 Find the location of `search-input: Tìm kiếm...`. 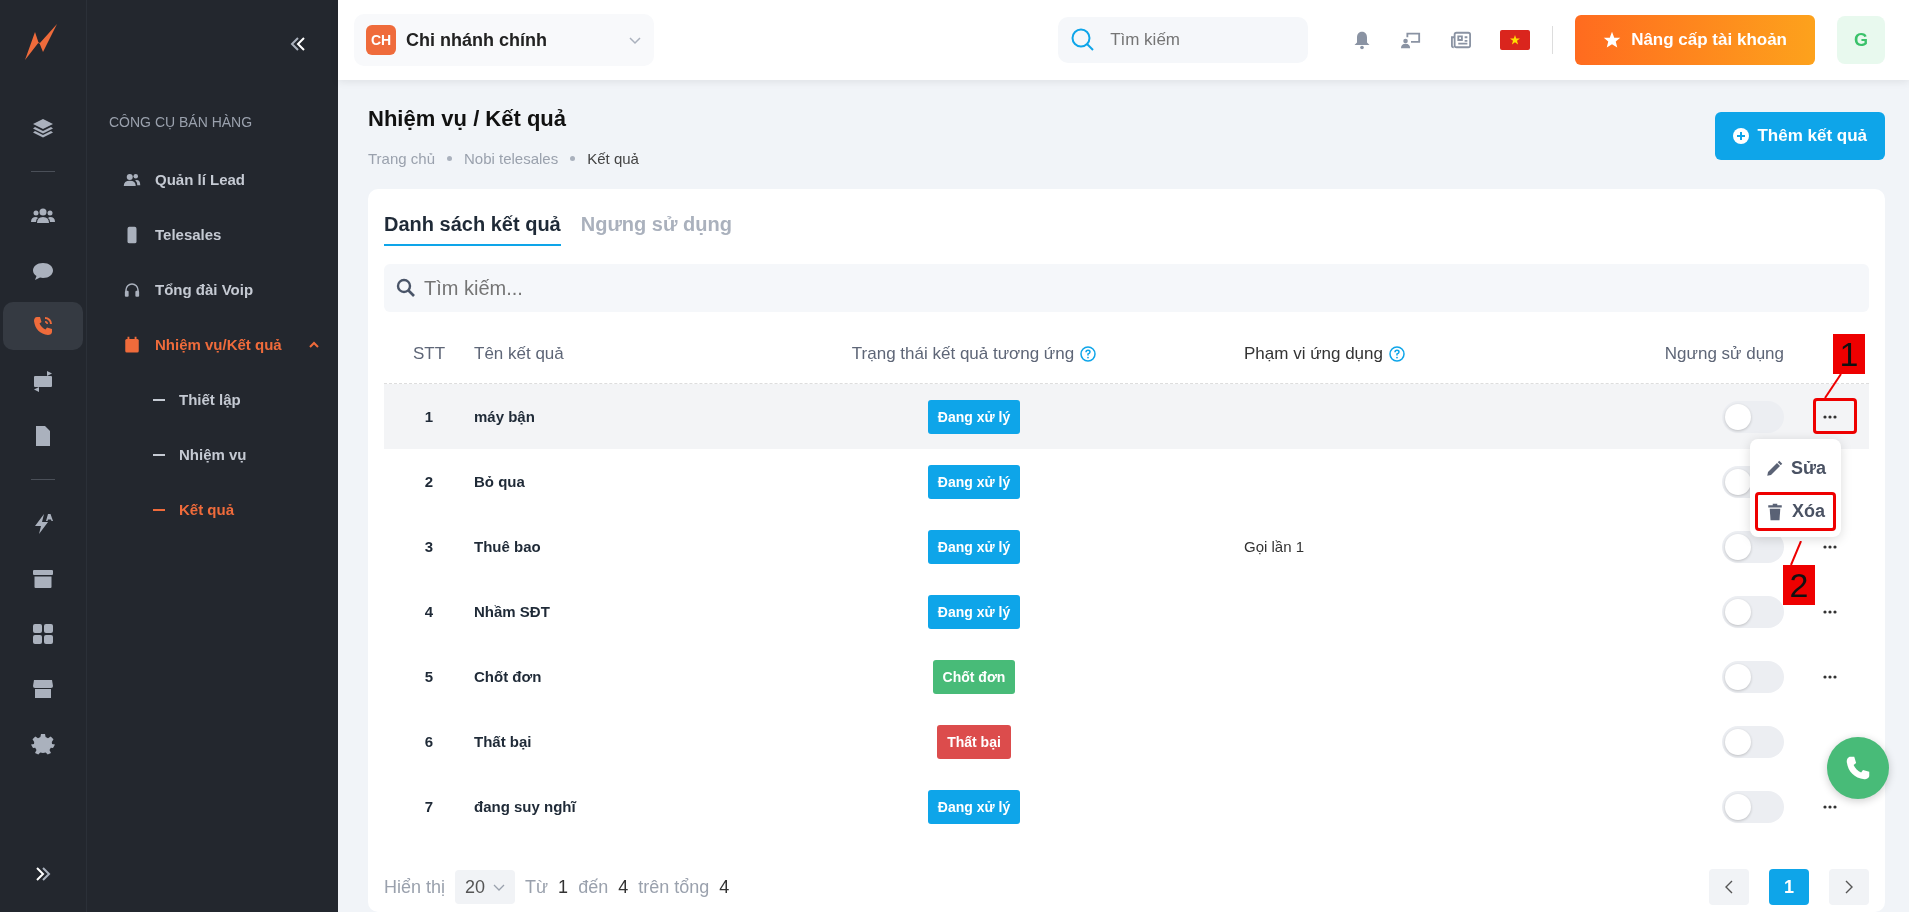

search-input: Tìm kiếm... is located at coordinates (1139, 288).